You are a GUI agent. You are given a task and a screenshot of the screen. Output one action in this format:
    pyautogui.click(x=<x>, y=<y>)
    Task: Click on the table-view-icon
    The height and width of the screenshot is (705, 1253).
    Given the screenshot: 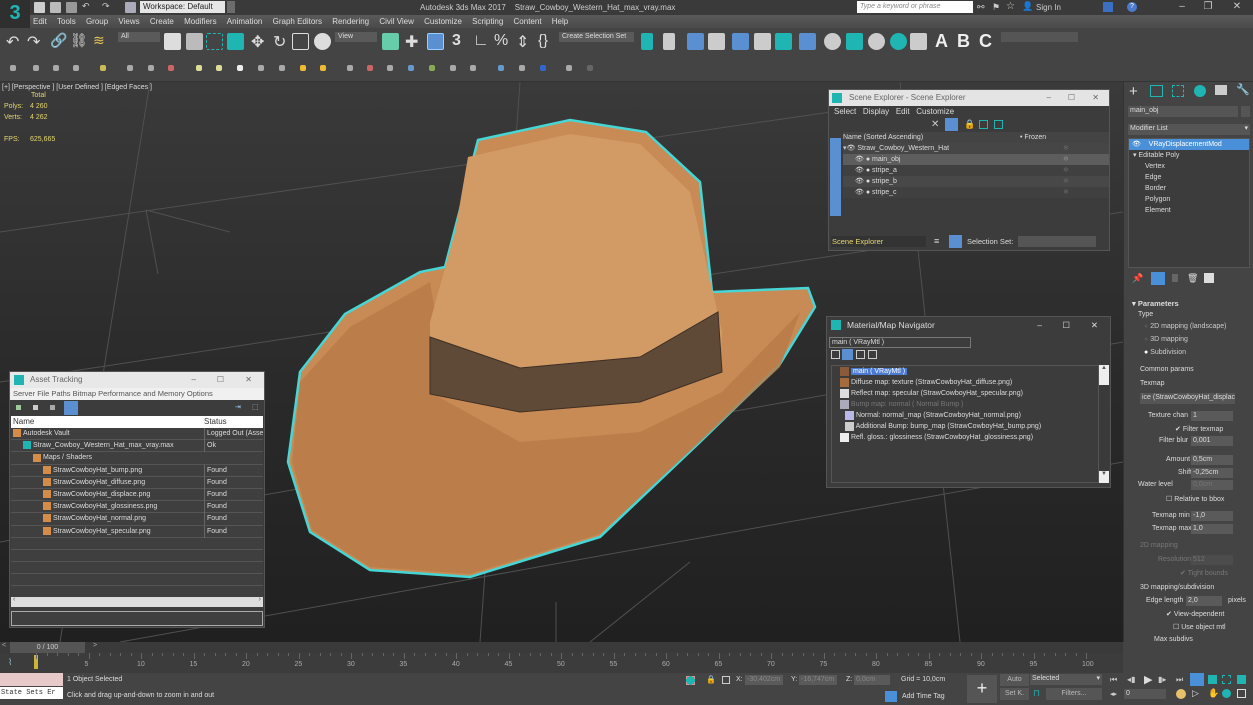 What is the action you would take?
    pyautogui.click(x=71, y=408)
    